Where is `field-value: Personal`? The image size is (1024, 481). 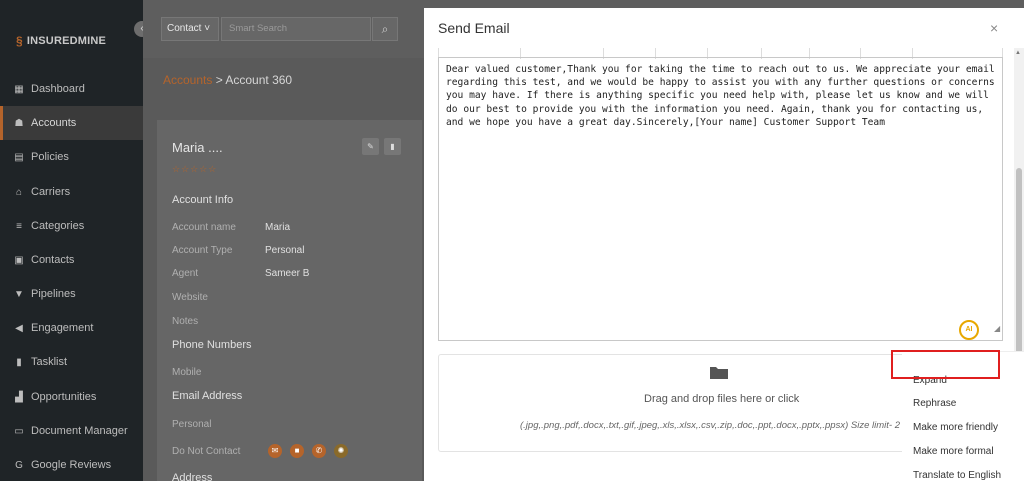 field-value: Personal is located at coordinates (285, 250).